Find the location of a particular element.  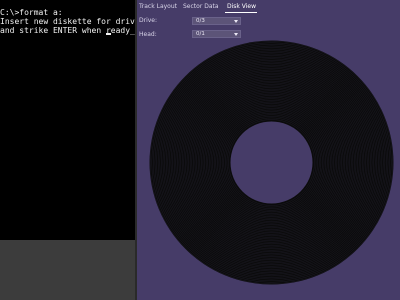

drive-label: Drive: is located at coordinates (148, 20).